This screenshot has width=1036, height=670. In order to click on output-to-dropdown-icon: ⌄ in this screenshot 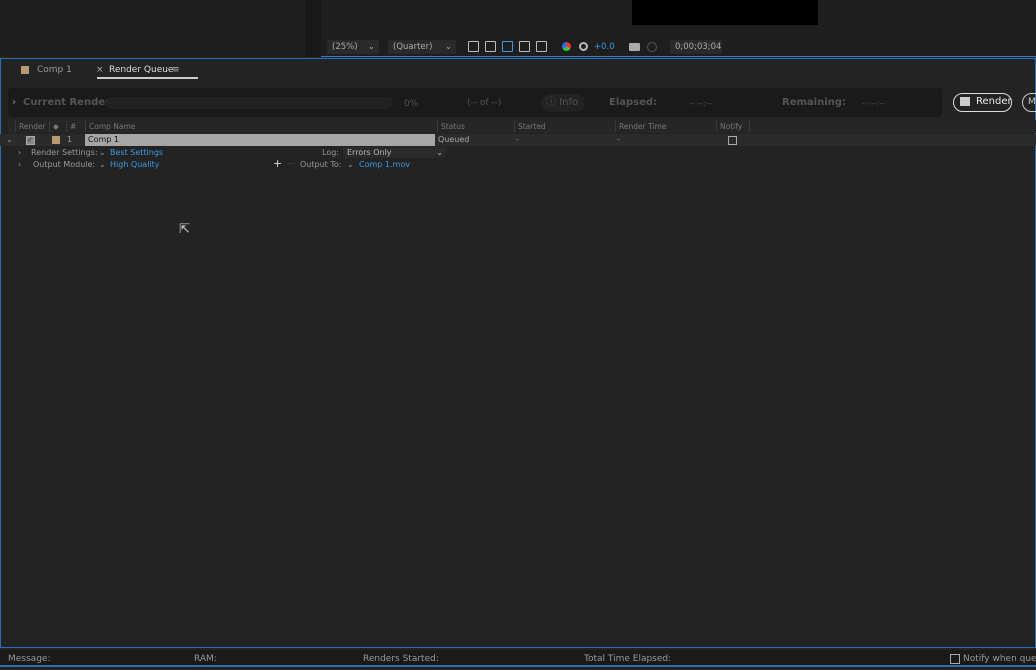, I will do `click(350, 165)`.